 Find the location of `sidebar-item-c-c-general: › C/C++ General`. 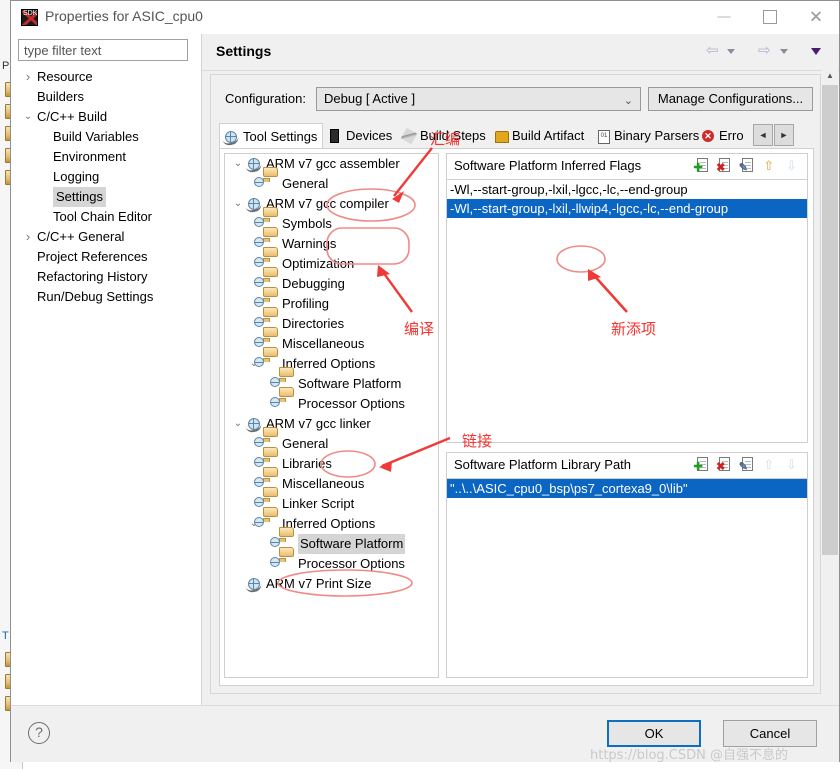

sidebar-item-c-c-general: › C/C++ General is located at coordinates (105, 237).